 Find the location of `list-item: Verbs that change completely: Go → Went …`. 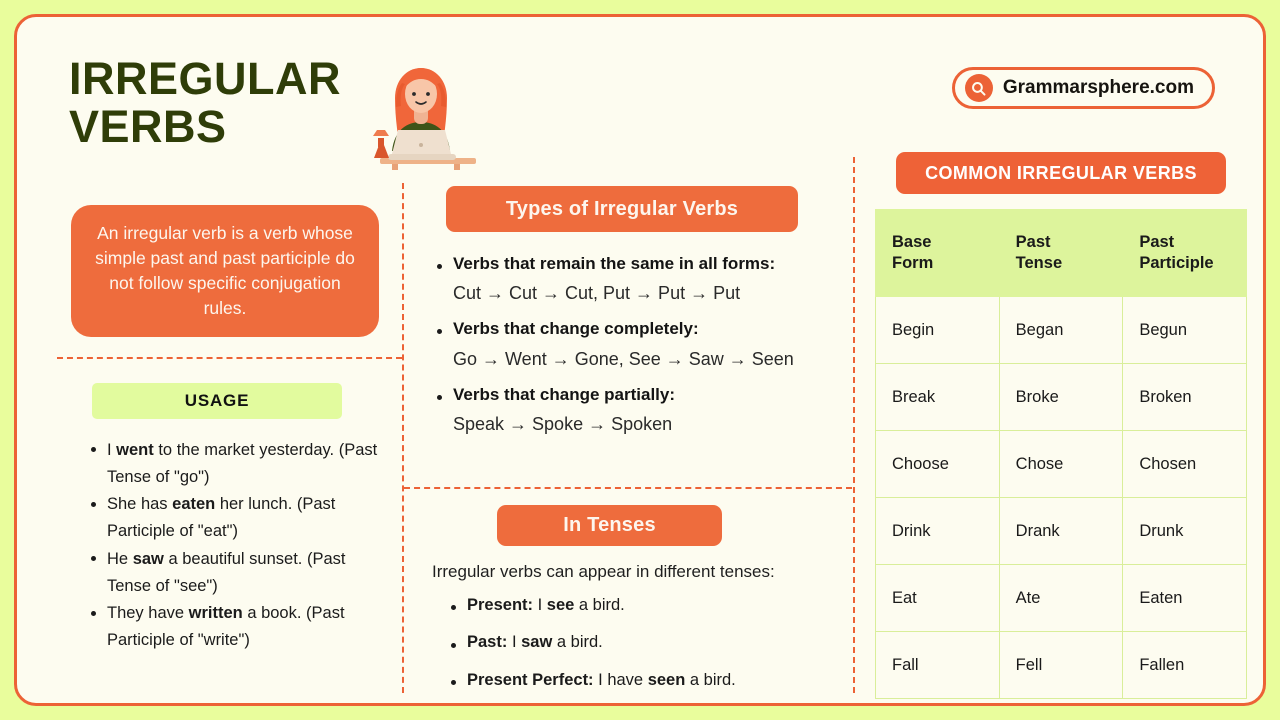

list-item: Verbs that change completely: Go → Went … is located at coordinates (633, 344).